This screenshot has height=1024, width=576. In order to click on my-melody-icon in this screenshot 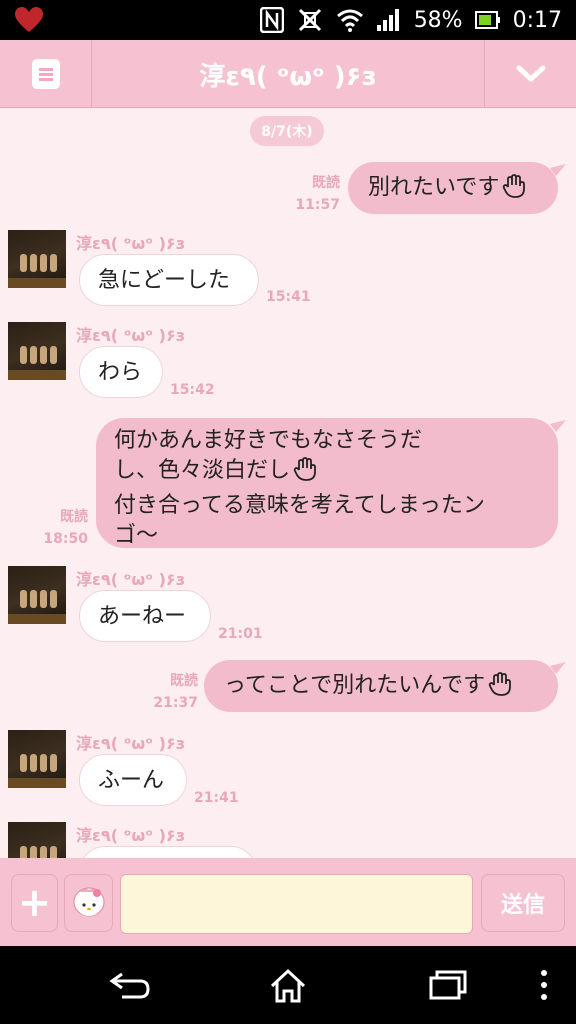, I will do `click(88, 902)`.